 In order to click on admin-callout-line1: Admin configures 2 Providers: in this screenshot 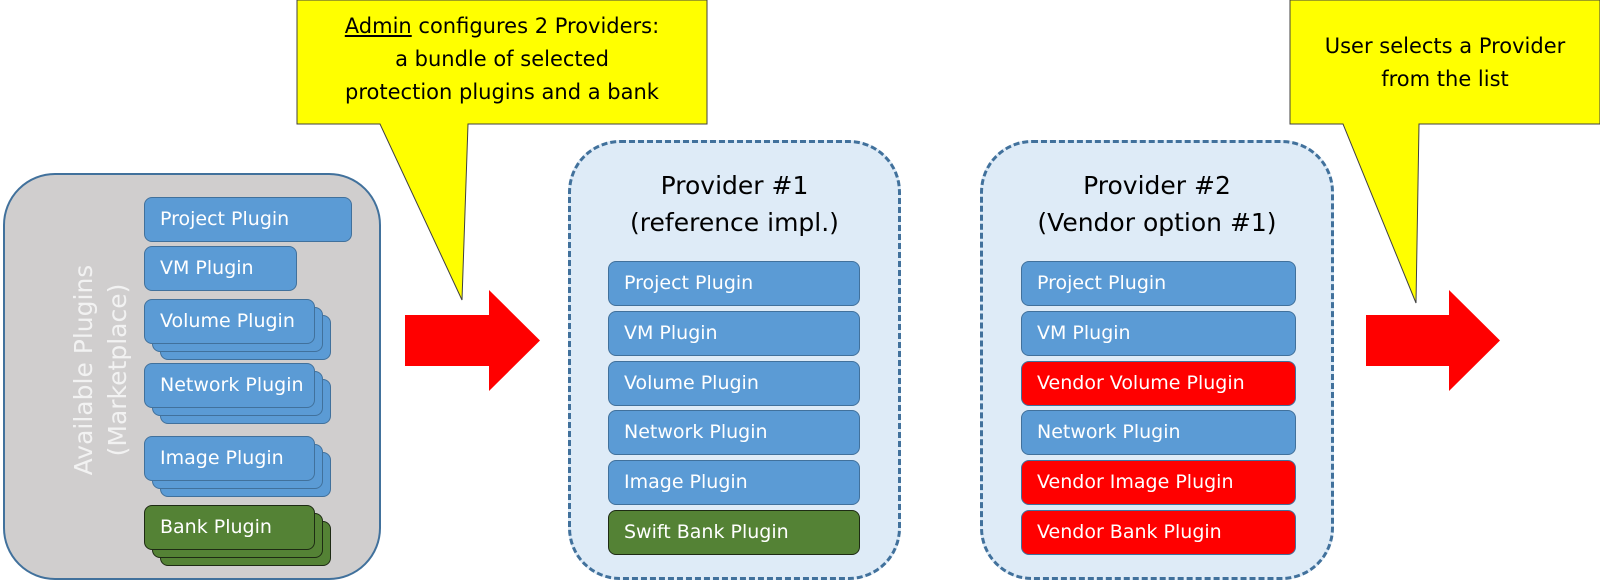, I will do `click(502, 26)`.